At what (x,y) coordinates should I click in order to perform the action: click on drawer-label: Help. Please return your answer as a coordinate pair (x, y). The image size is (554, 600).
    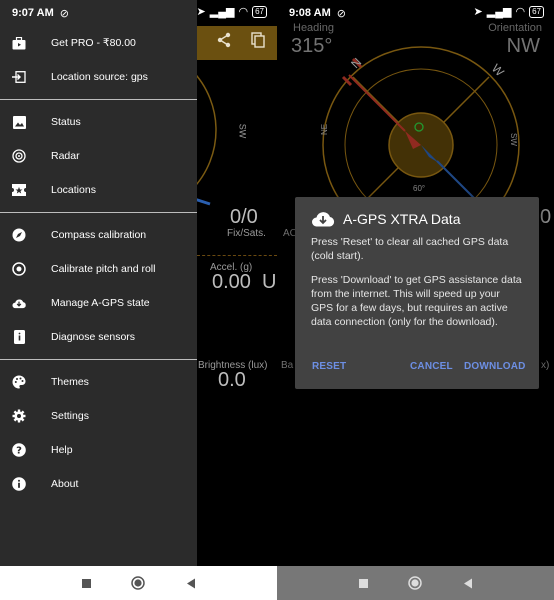
    Looking at the image, I should click on (62, 450).